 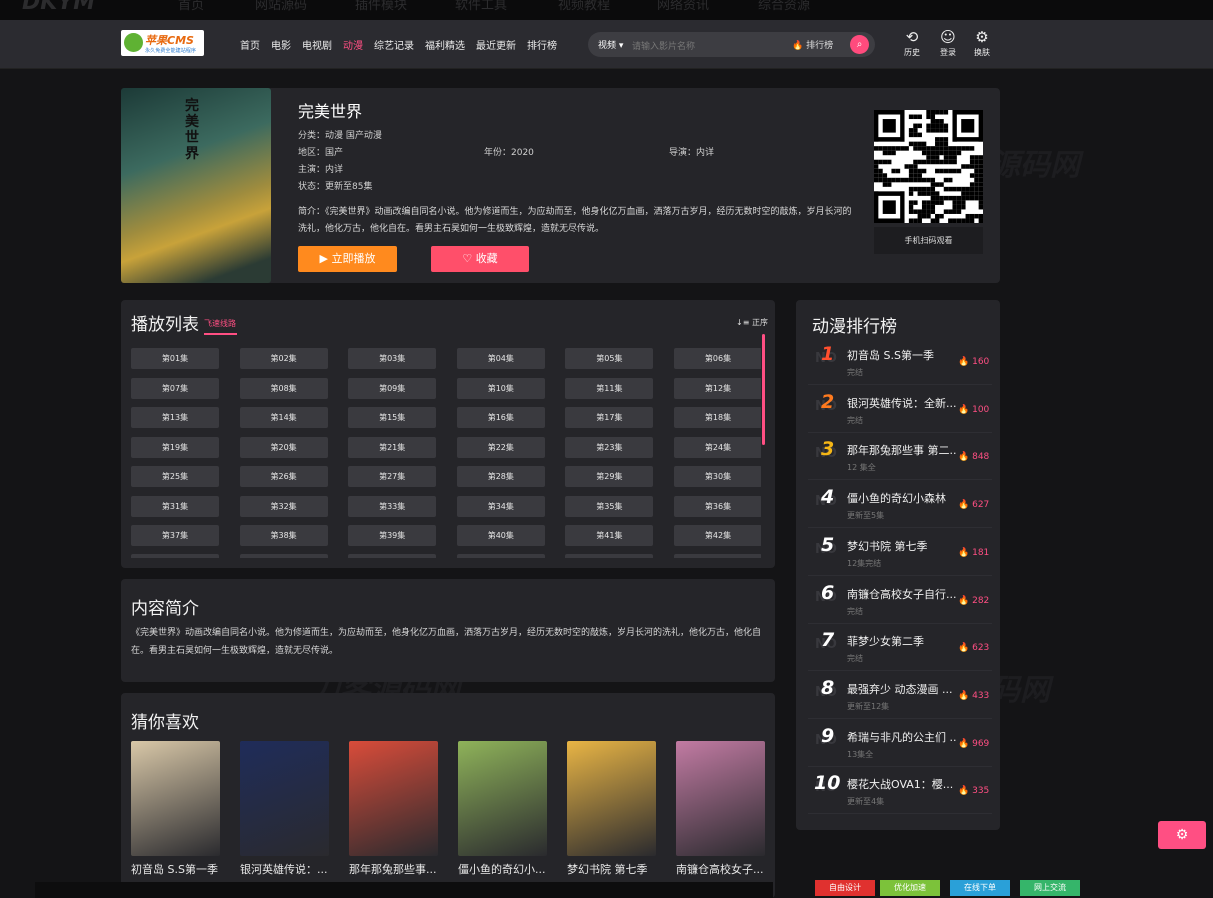 I want to click on episode-button: 第21集, so click(x=392, y=447).